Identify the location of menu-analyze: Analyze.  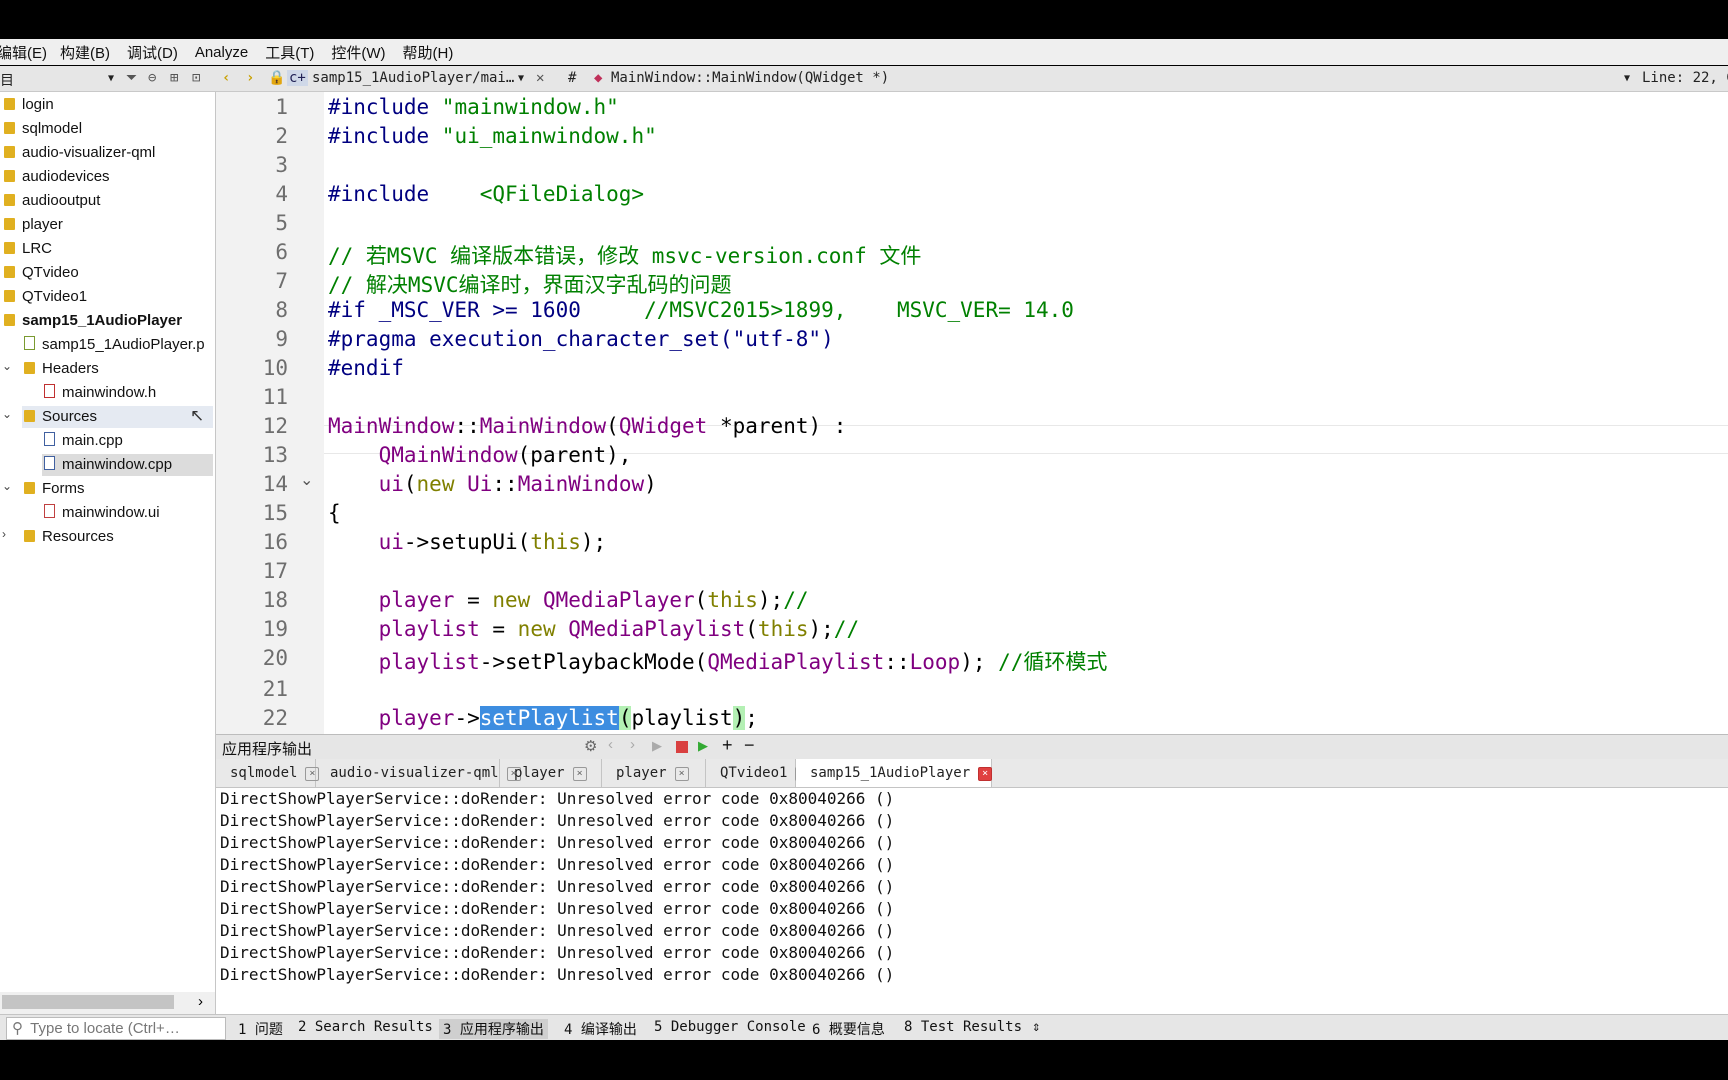
(221, 52).